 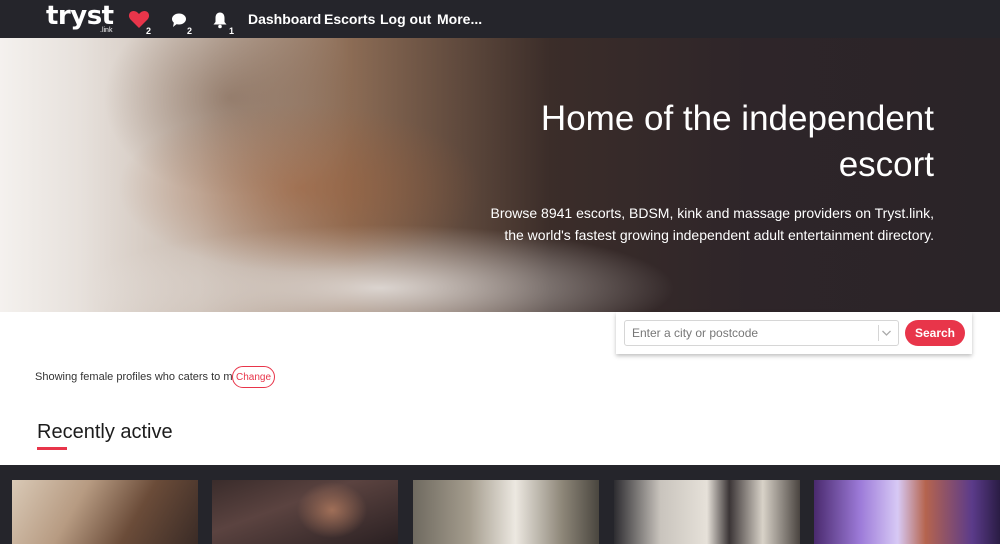 I want to click on nav-dashboard-link: Dashboard, so click(x=284, y=19).